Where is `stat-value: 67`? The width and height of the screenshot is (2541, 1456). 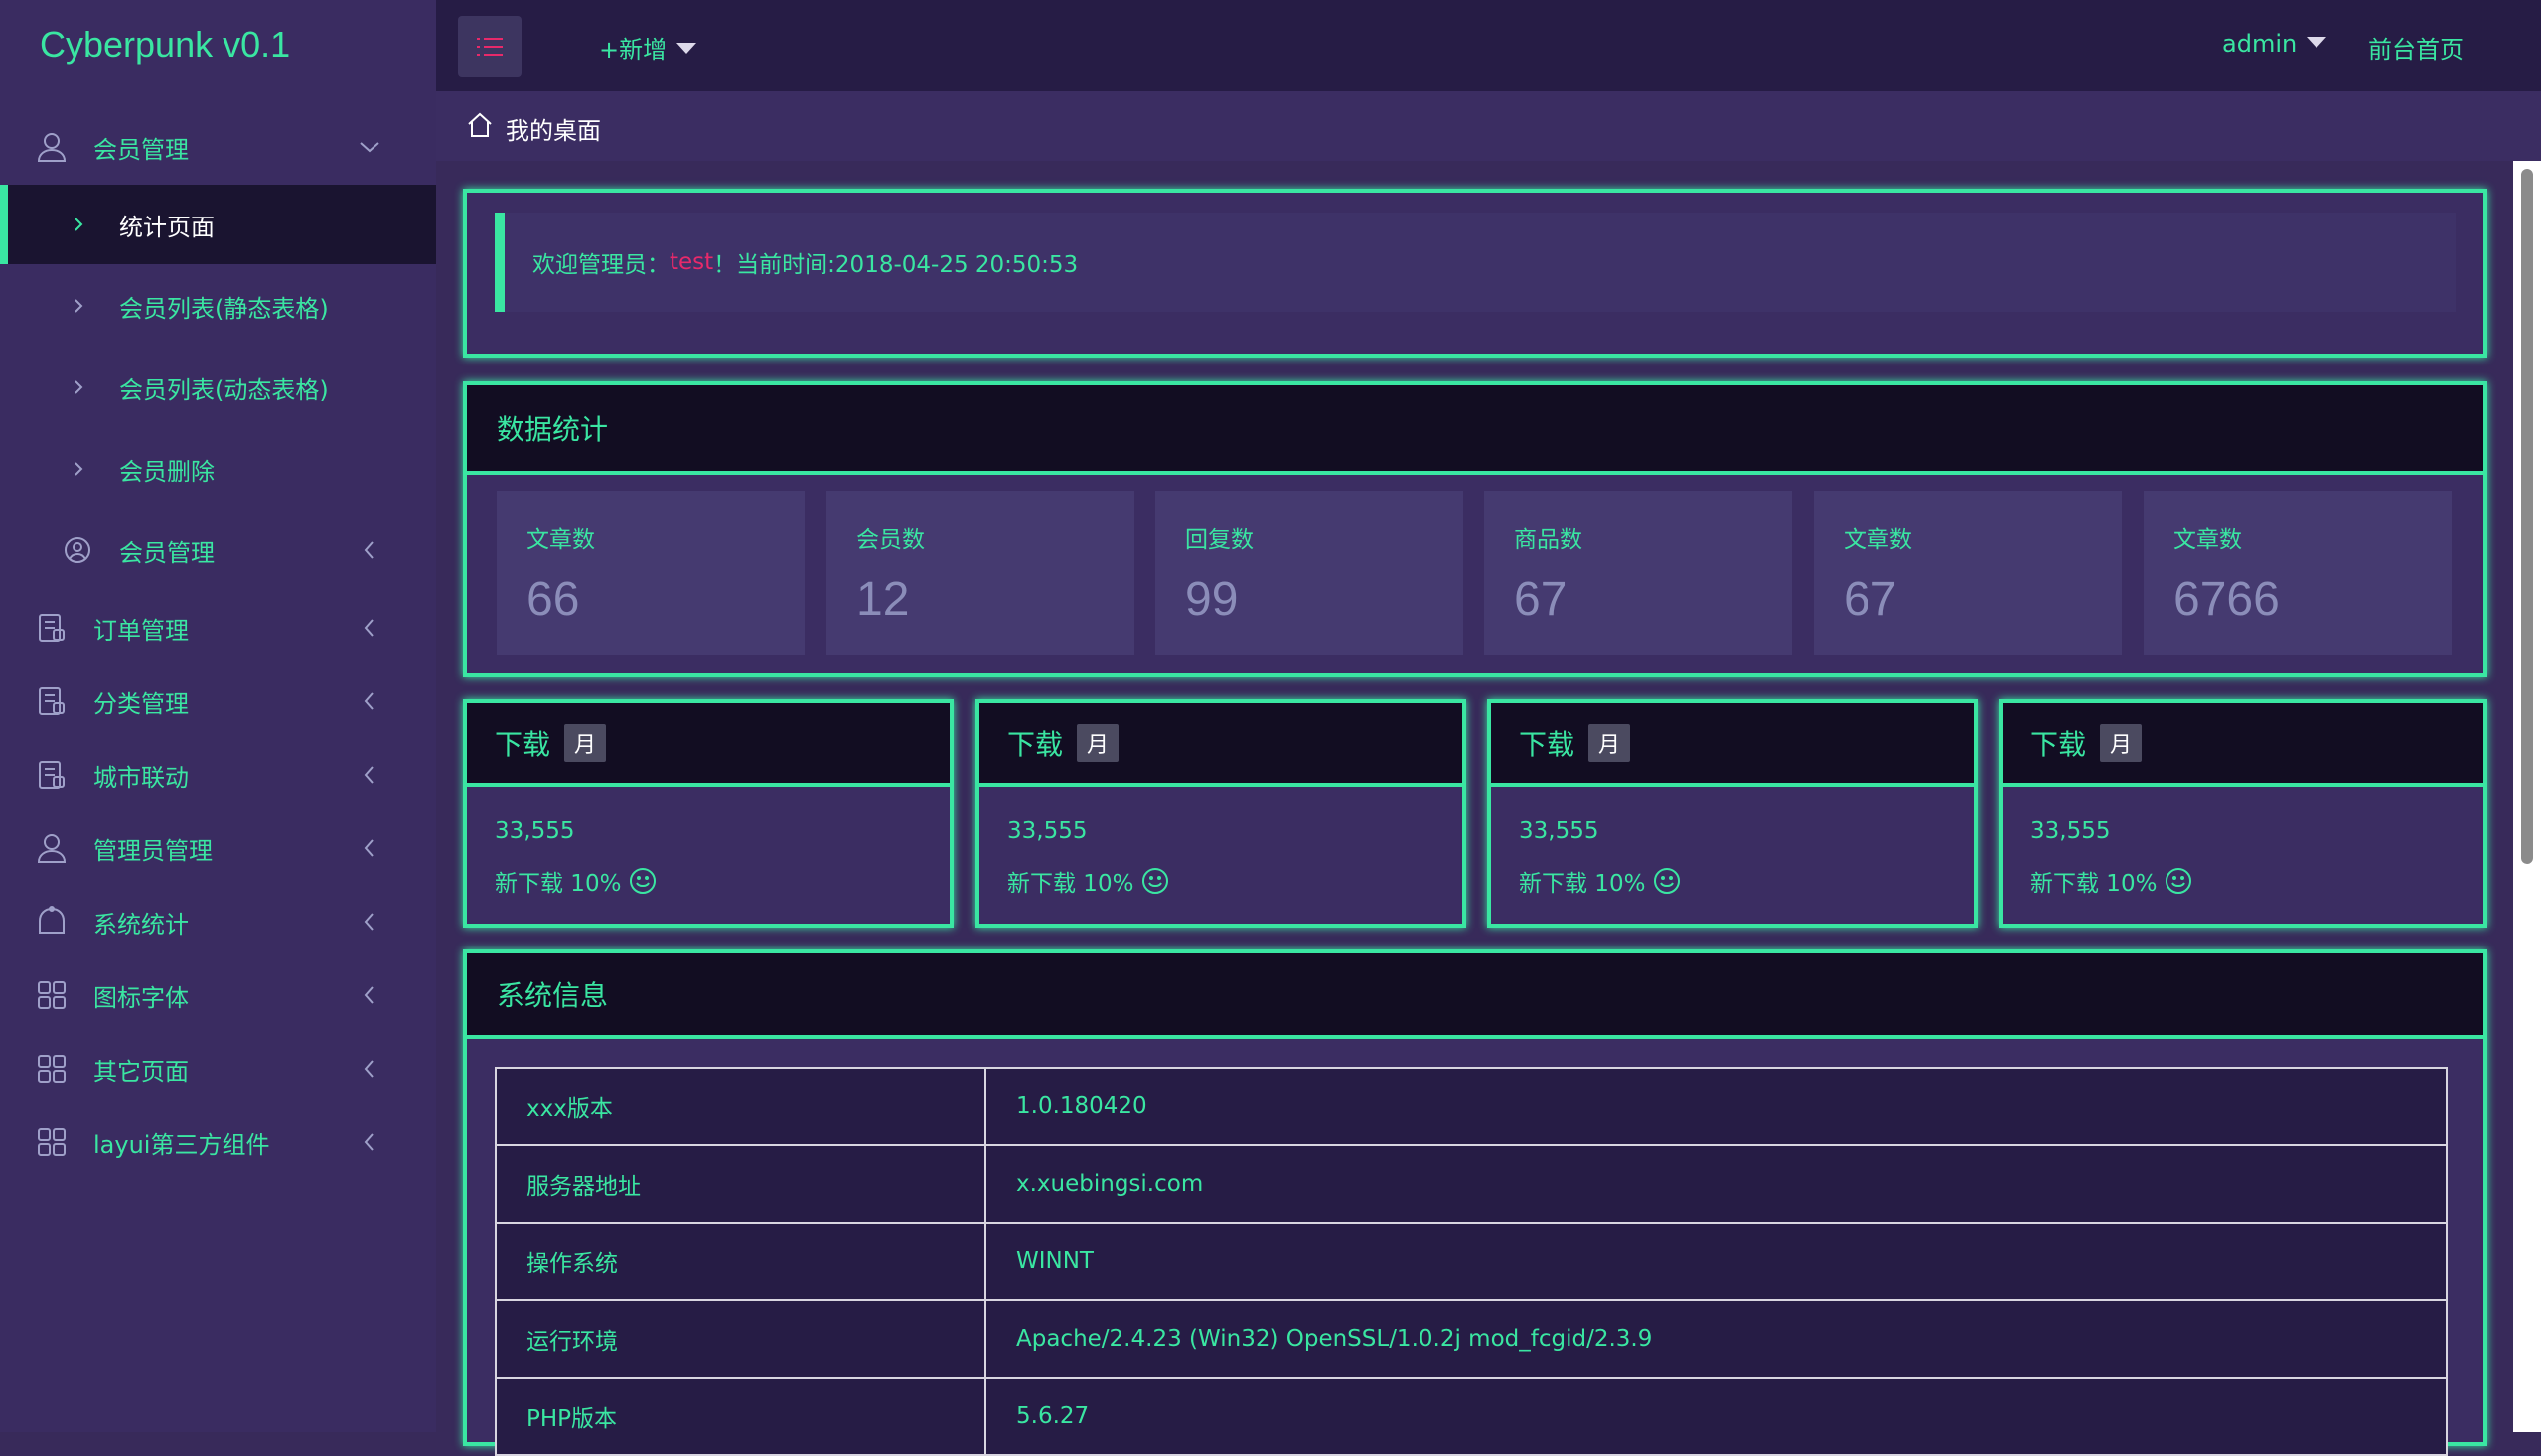 stat-value: 67 is located at coordinates (1870, 599).